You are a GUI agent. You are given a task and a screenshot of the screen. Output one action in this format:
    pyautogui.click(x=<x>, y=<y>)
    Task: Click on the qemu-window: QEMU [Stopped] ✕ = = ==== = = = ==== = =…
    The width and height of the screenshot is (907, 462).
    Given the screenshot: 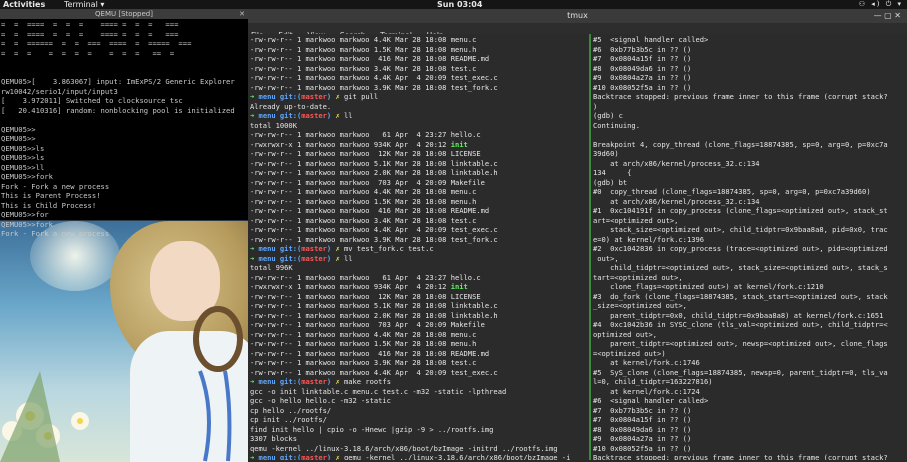 What is the action you would take?
    pyautogui.click(x=124, y=123)
    